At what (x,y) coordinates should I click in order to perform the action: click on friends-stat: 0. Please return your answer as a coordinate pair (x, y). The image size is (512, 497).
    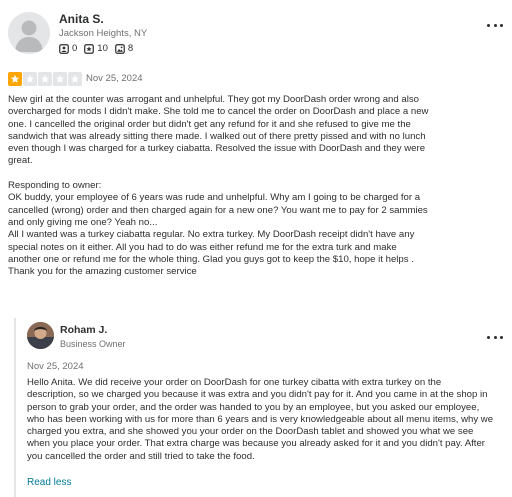
    Looking at the image, I should click on (68, 48).